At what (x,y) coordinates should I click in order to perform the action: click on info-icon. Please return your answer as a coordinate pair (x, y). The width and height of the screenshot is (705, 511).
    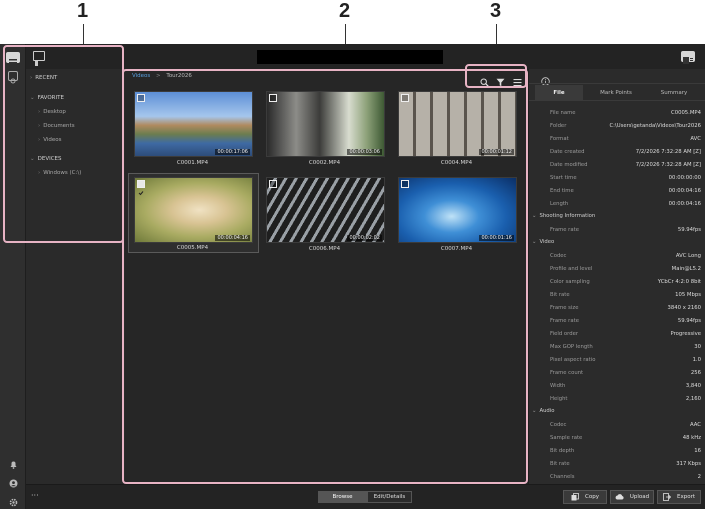
    Looking at the image, I should click on (545, 78).